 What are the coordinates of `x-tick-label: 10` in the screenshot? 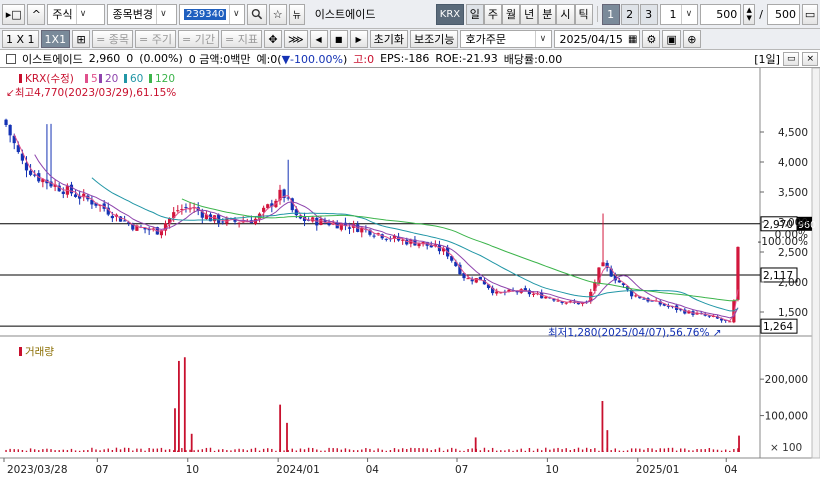 It's located at (551, 470).